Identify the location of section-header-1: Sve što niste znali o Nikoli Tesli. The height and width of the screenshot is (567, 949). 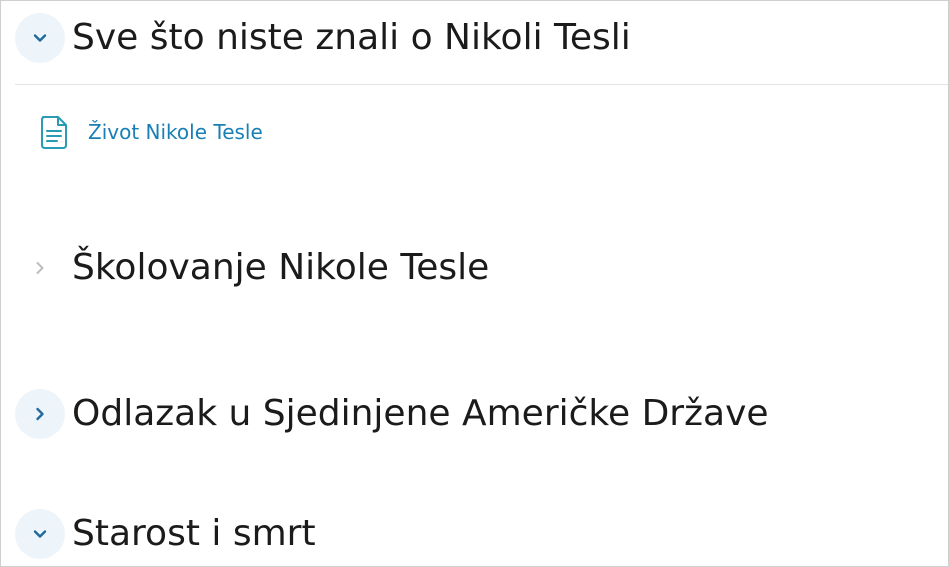
(323, 38).